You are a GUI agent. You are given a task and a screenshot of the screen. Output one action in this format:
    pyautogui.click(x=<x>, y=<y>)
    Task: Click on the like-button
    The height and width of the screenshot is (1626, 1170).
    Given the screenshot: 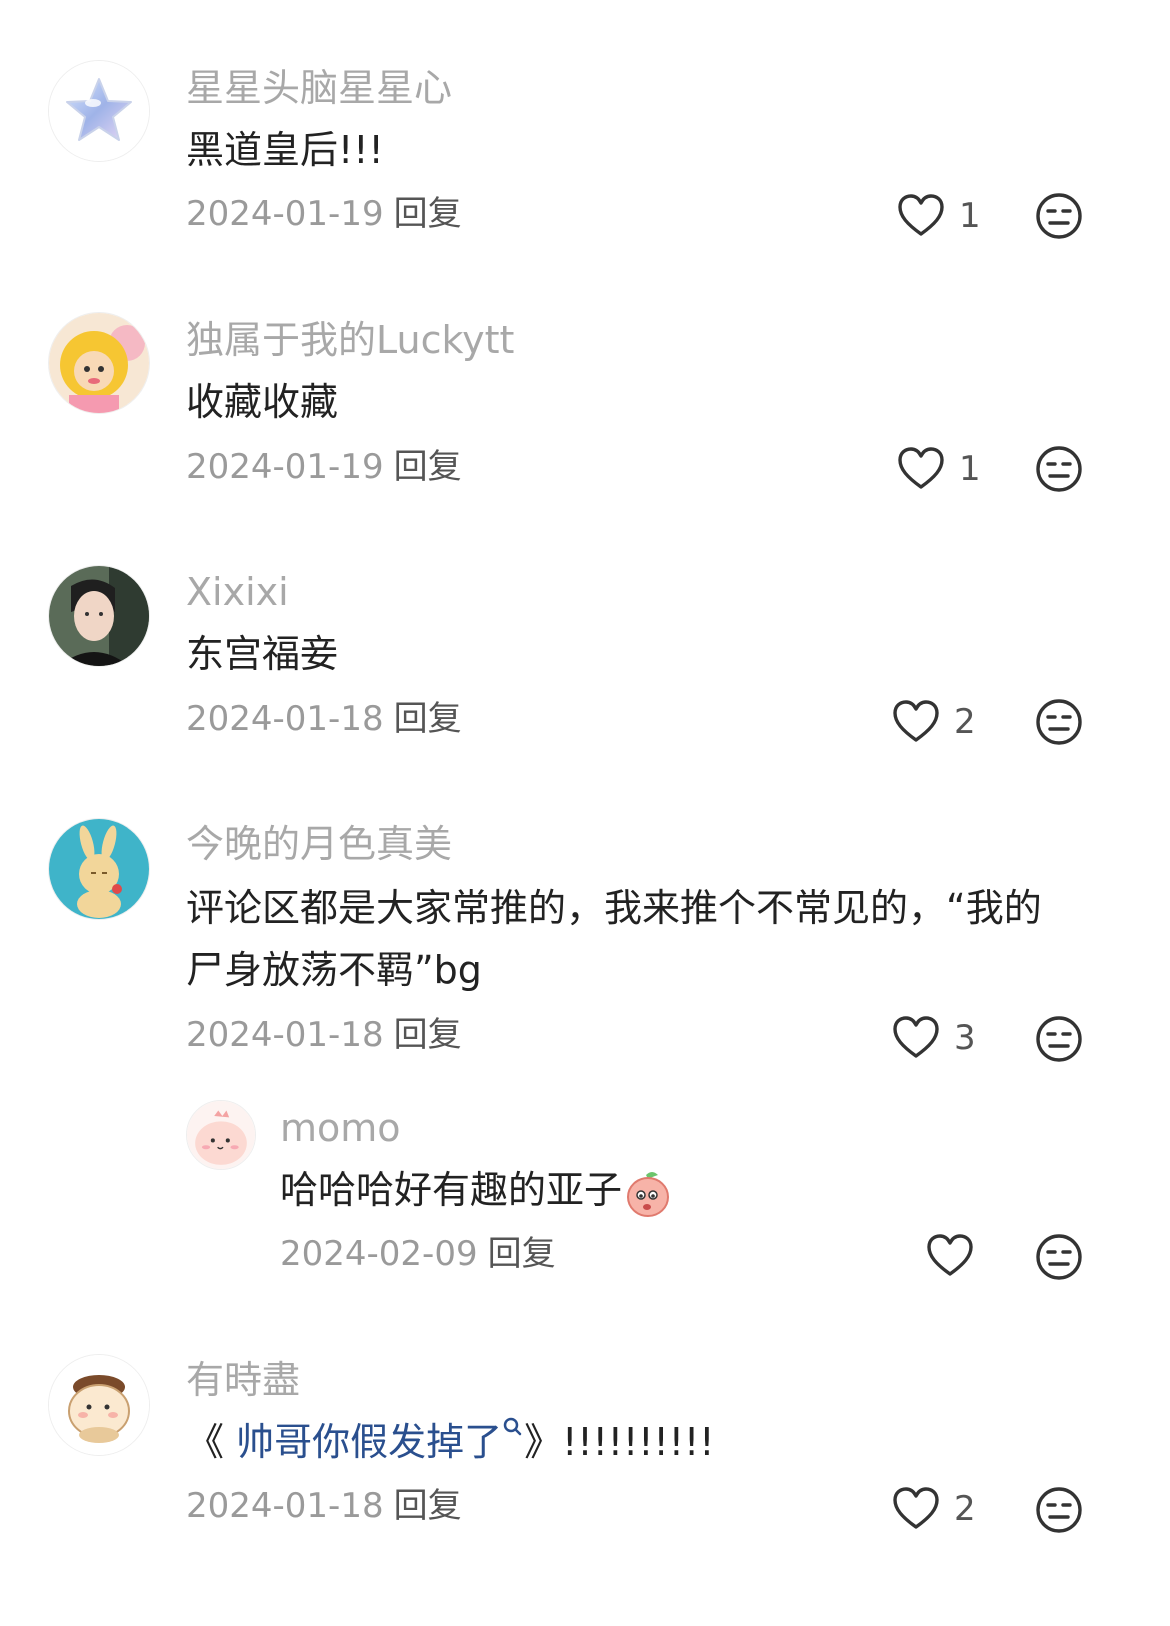 What is the action you would take?
    pyautogui.click(x=950, y=1256)
    